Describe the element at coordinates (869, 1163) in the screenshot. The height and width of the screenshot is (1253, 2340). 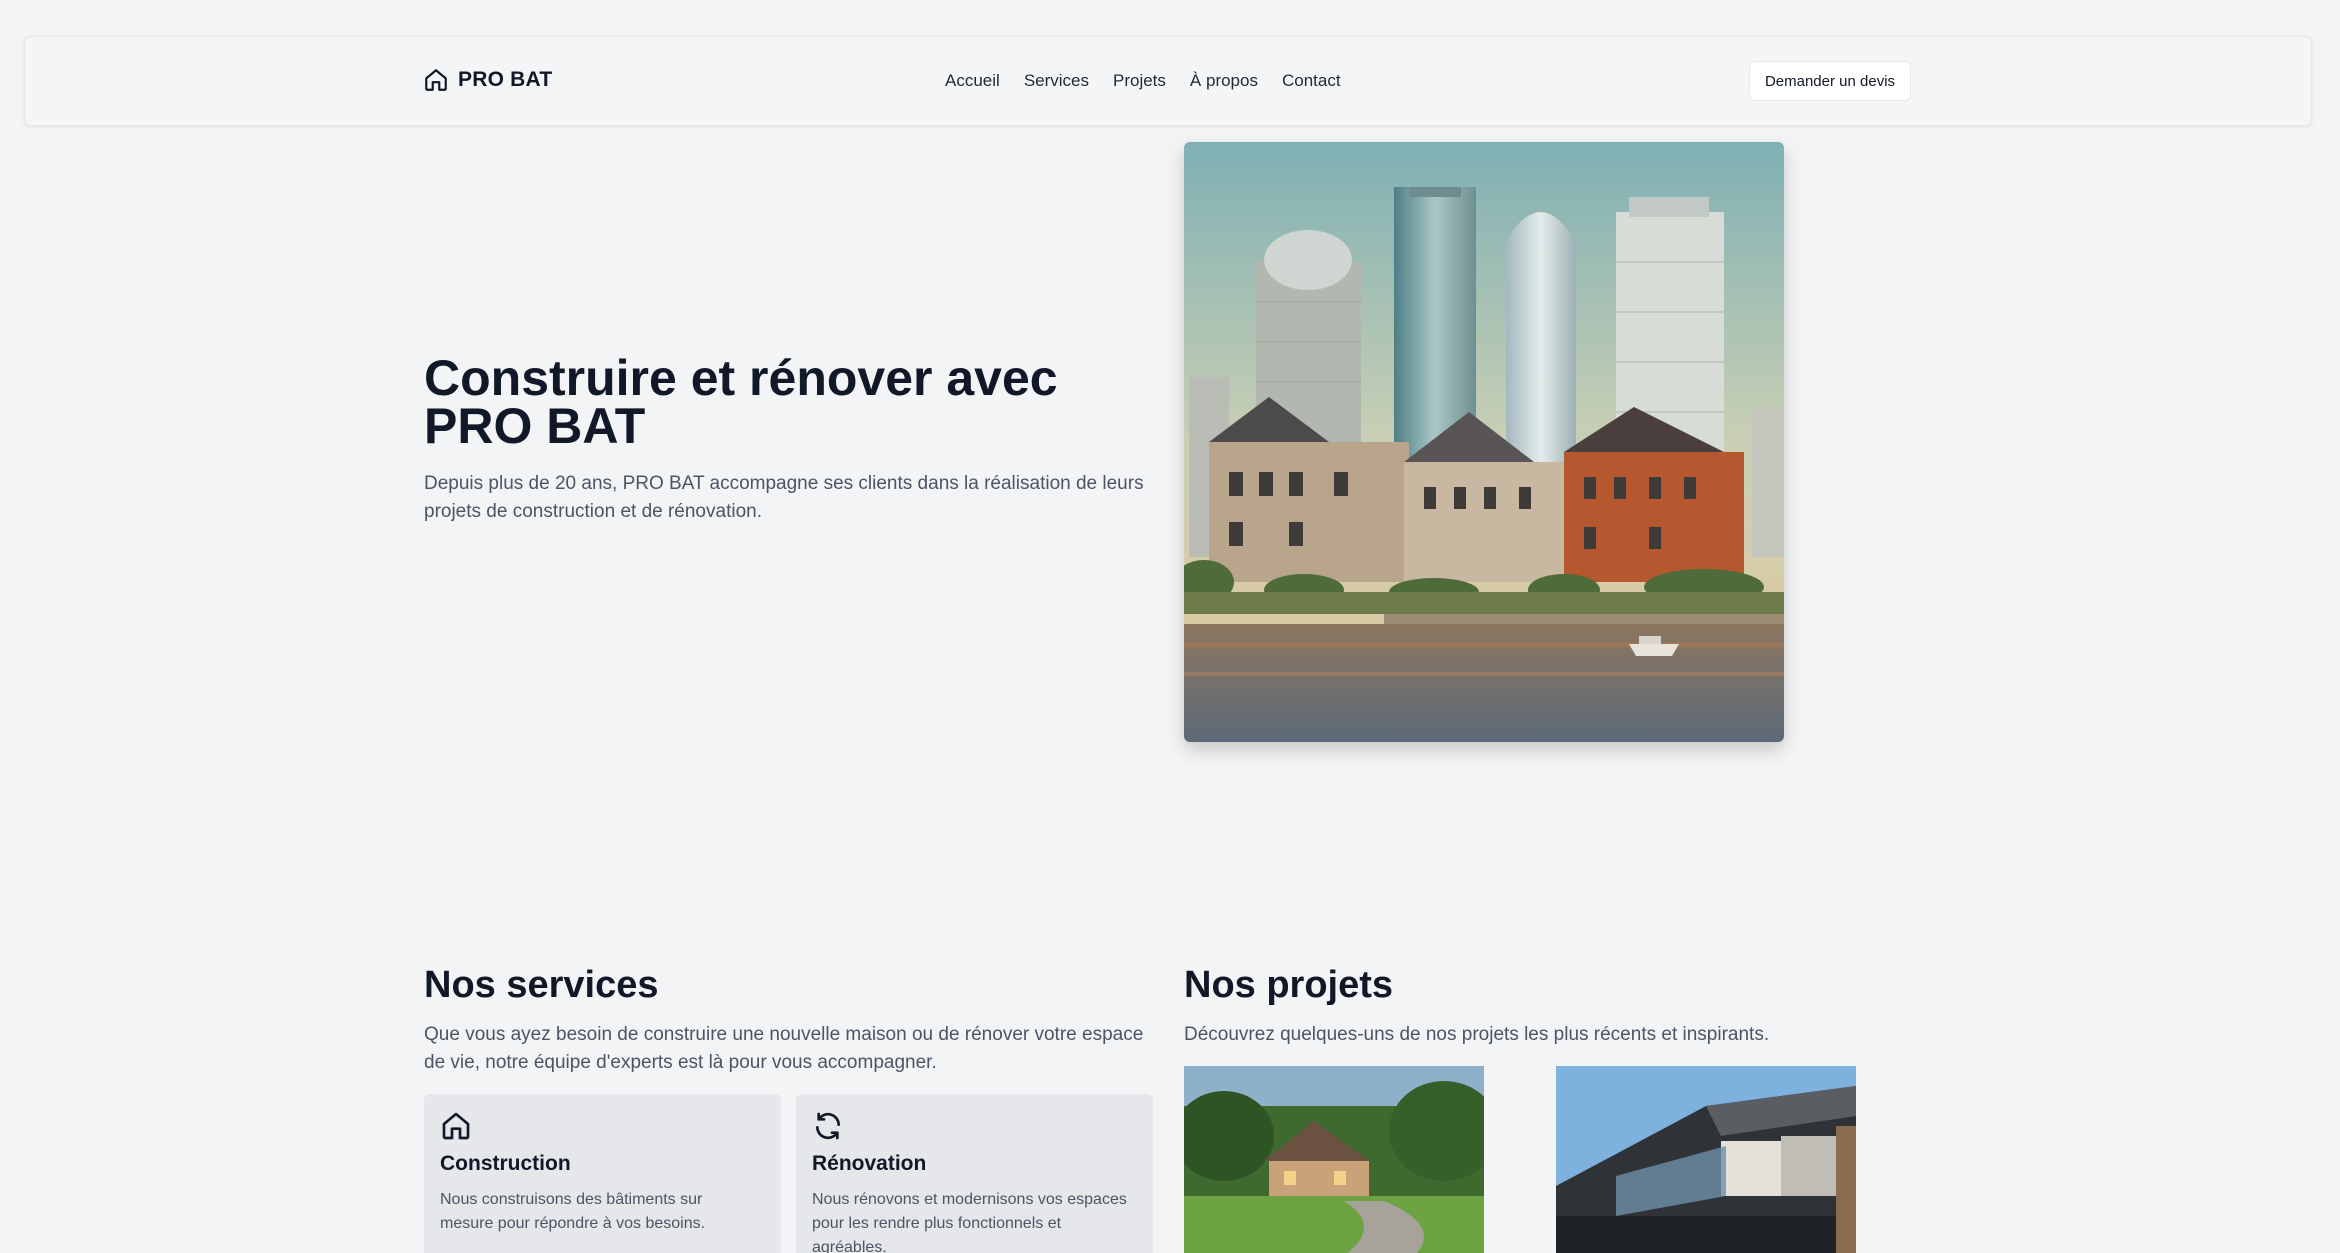
I see `service-card-title: Rénovation` at that location.